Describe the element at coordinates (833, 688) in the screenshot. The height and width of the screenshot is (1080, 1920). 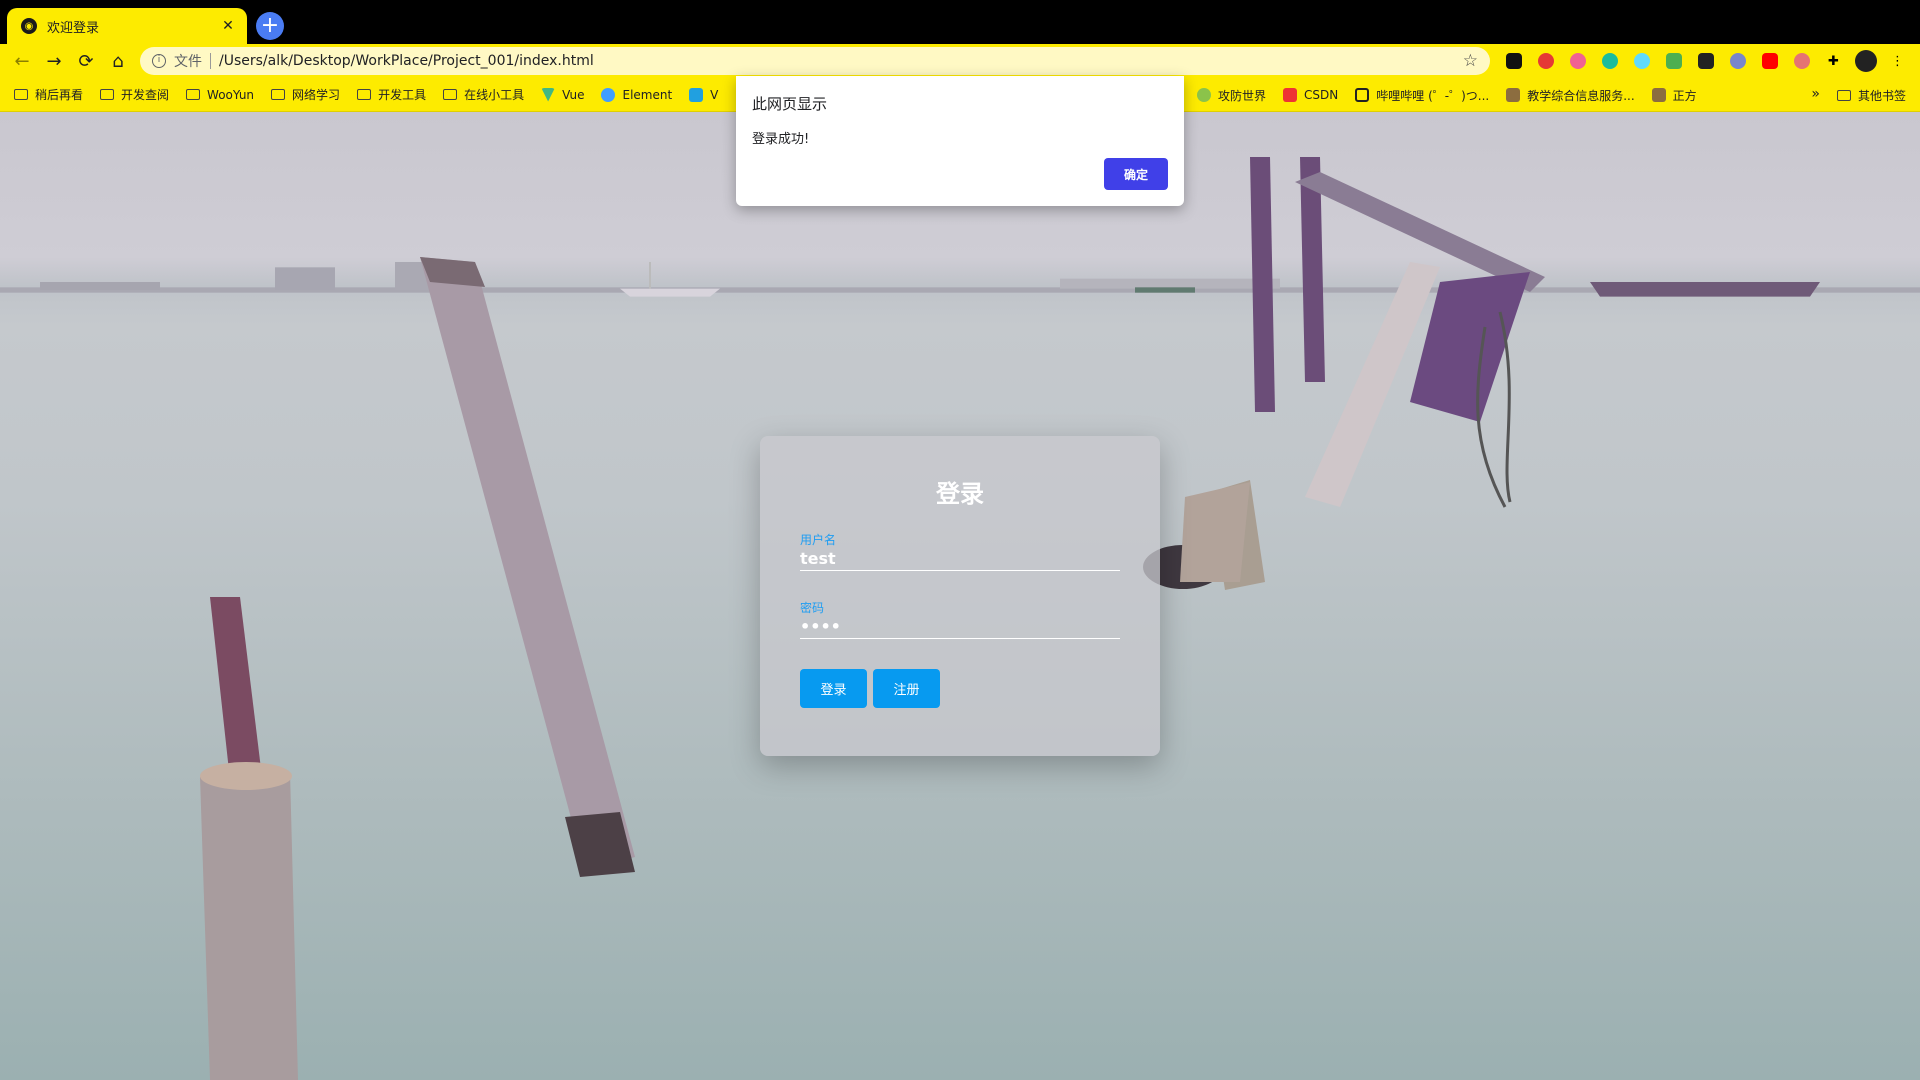
I see `login-button: 登录` at that location.